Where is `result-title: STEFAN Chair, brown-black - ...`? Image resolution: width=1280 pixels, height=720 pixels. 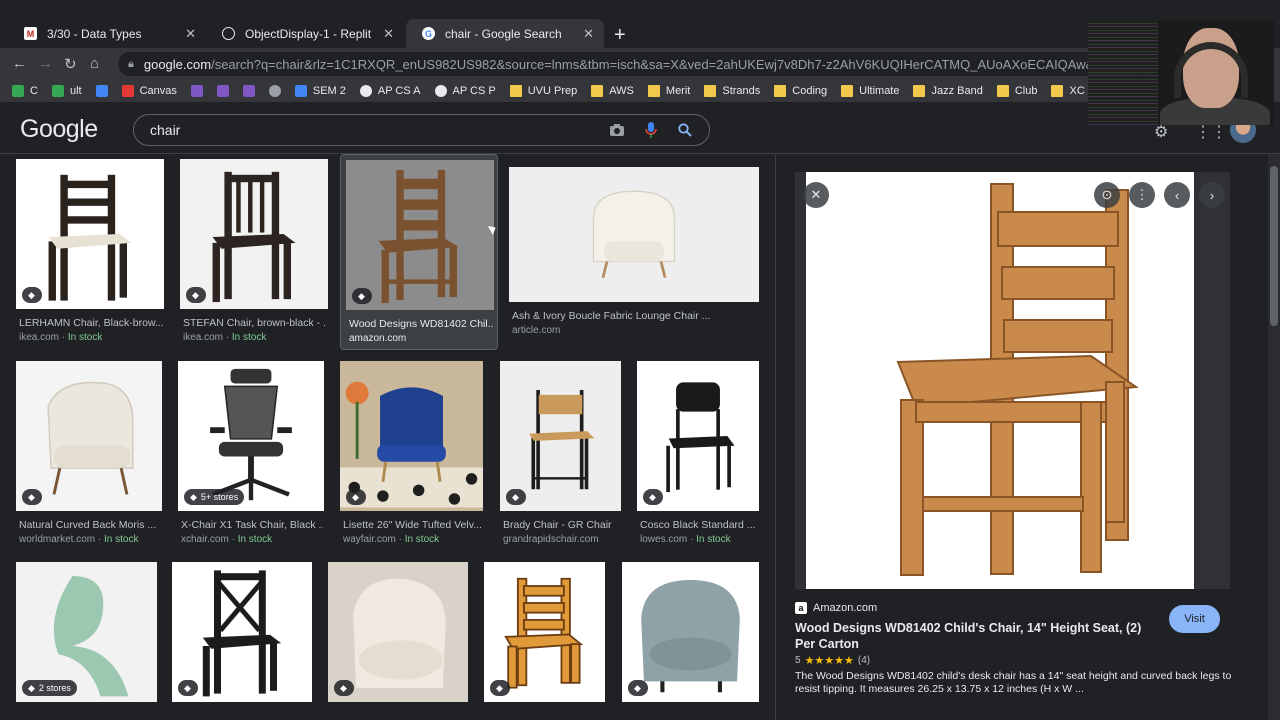 result-title: STEFAN Chair, brown-black - ... is located at coordinates (255, 323).